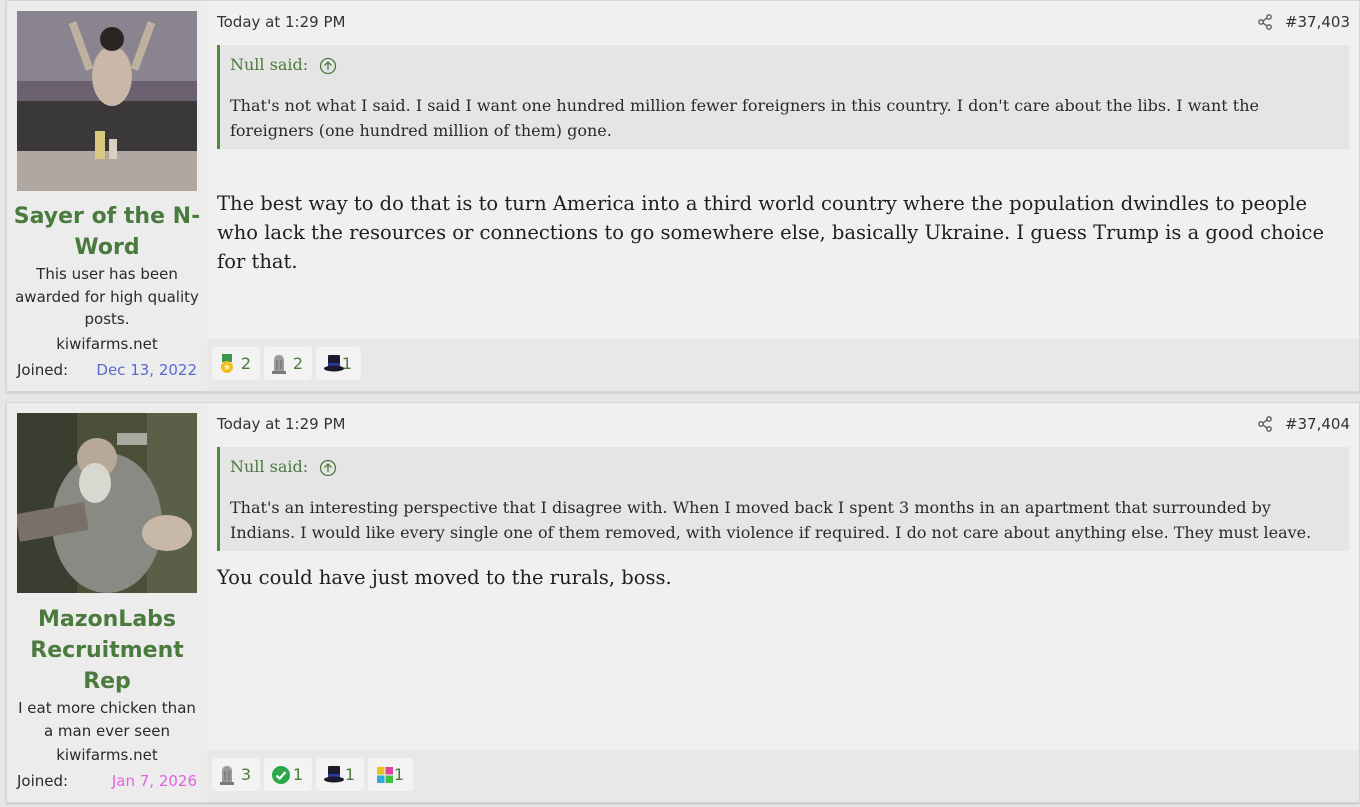 The height and width of the screenshot is (807, 1360). Describe the element at coordinates (1317, 424) in the screenshot. I see `post-number-link: #37,404` at that location.